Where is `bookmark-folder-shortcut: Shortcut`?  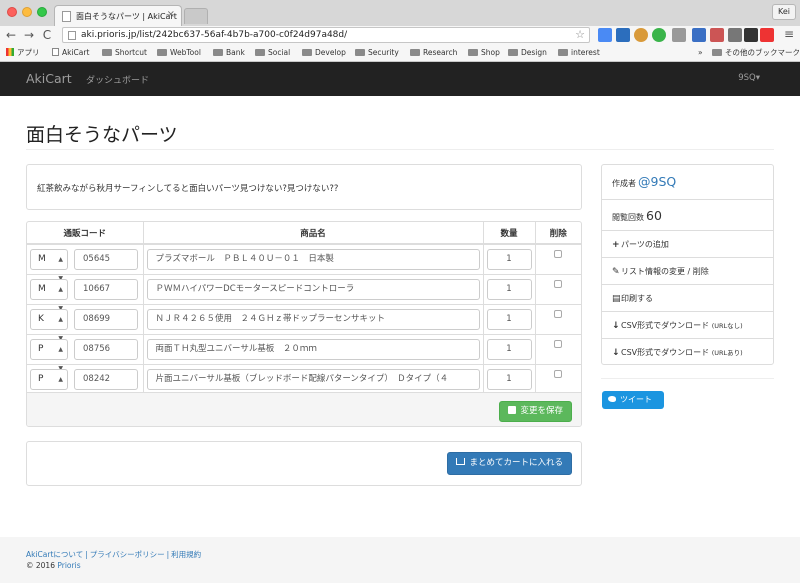 bookmark-folder-shortcut: Shortcut is located at coordinates (124, 53).